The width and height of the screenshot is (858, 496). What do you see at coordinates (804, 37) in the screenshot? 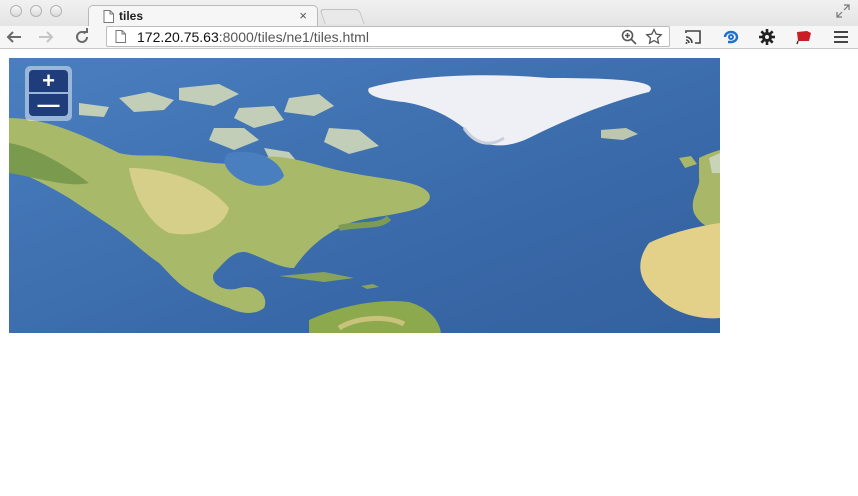
I see `flag-icon` at bounding box center [804, 37].